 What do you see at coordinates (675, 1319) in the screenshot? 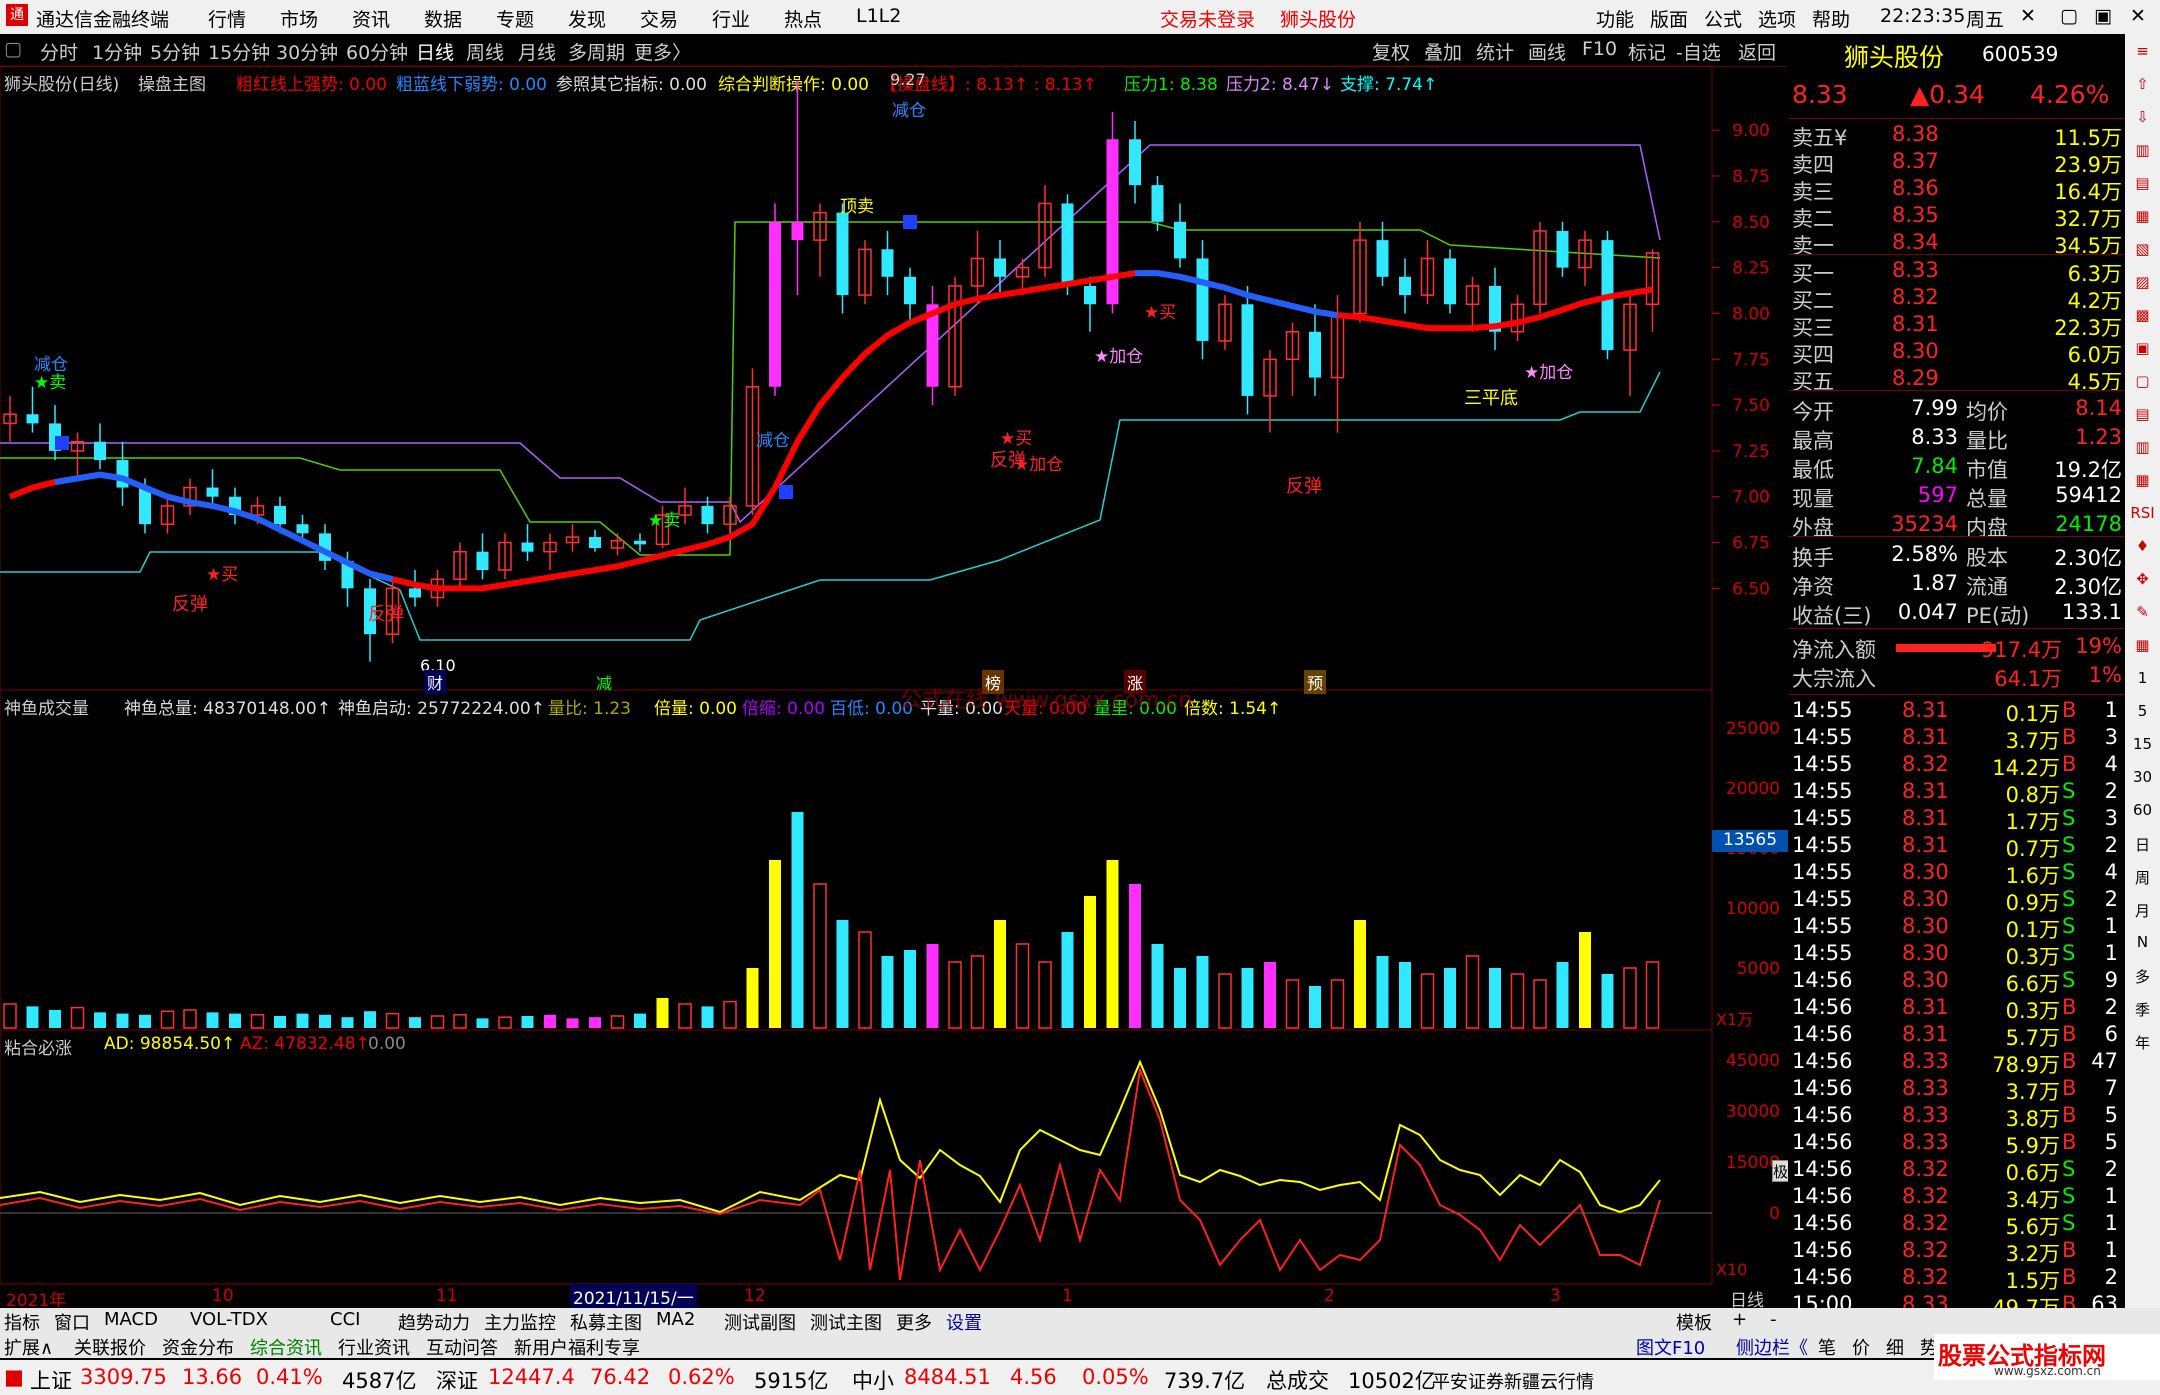
I see `indicator-tab-8: MA2` at bounding box center [675, 1319].